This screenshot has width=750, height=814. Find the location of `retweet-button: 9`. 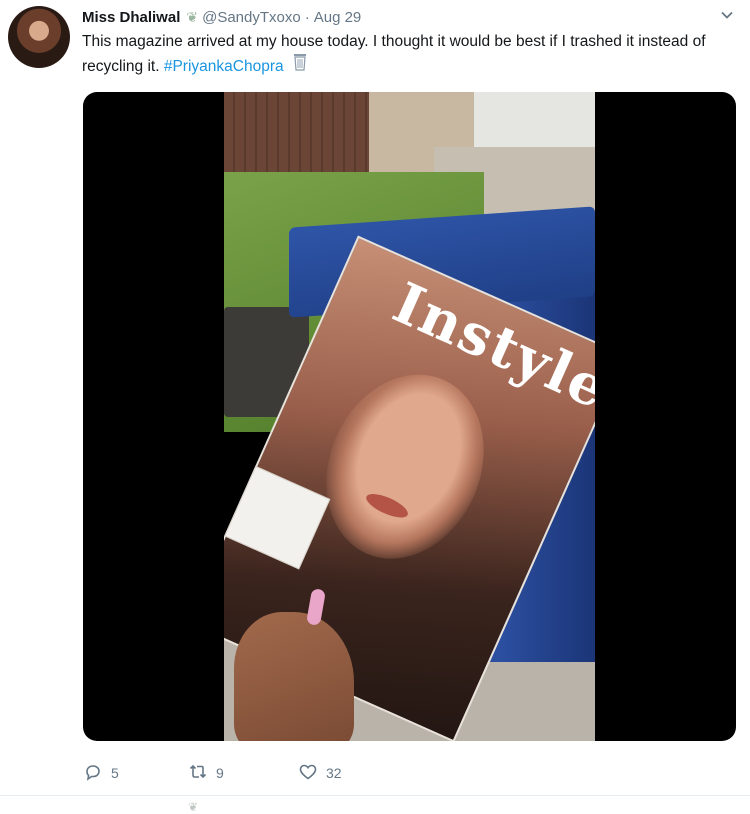

retweet-button: 9 is located at coordinates (240, 773).